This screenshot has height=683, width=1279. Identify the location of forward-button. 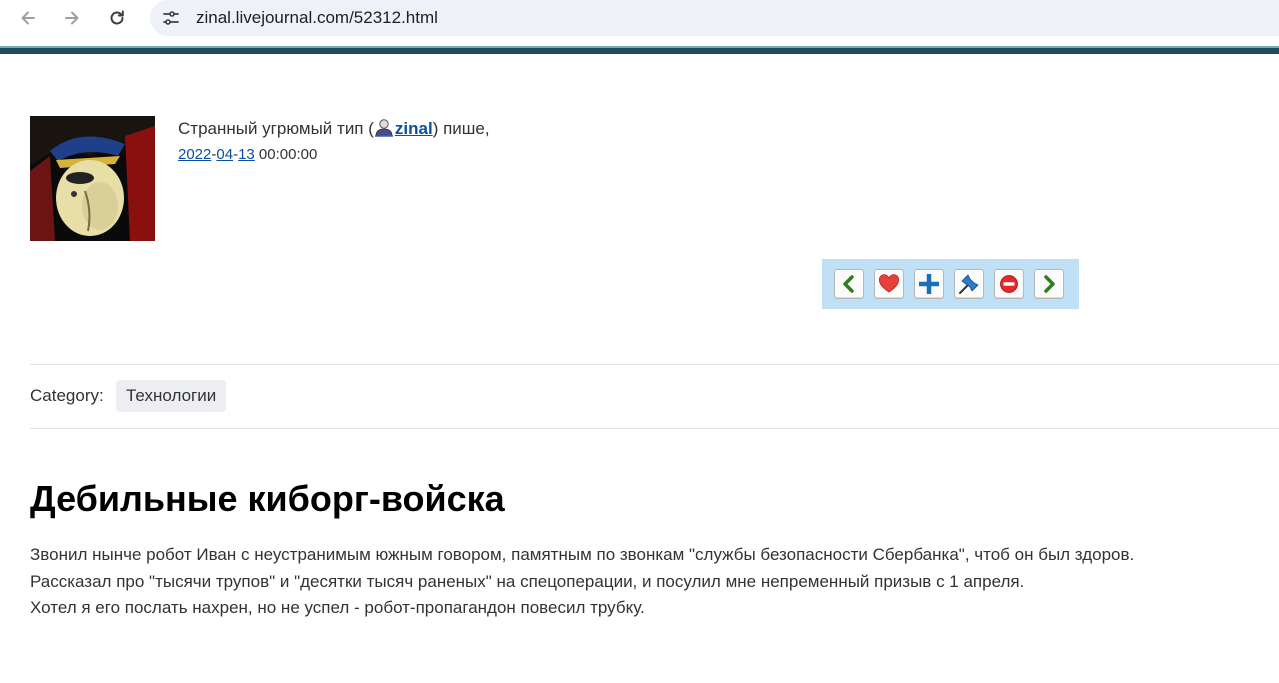
(72, 18).